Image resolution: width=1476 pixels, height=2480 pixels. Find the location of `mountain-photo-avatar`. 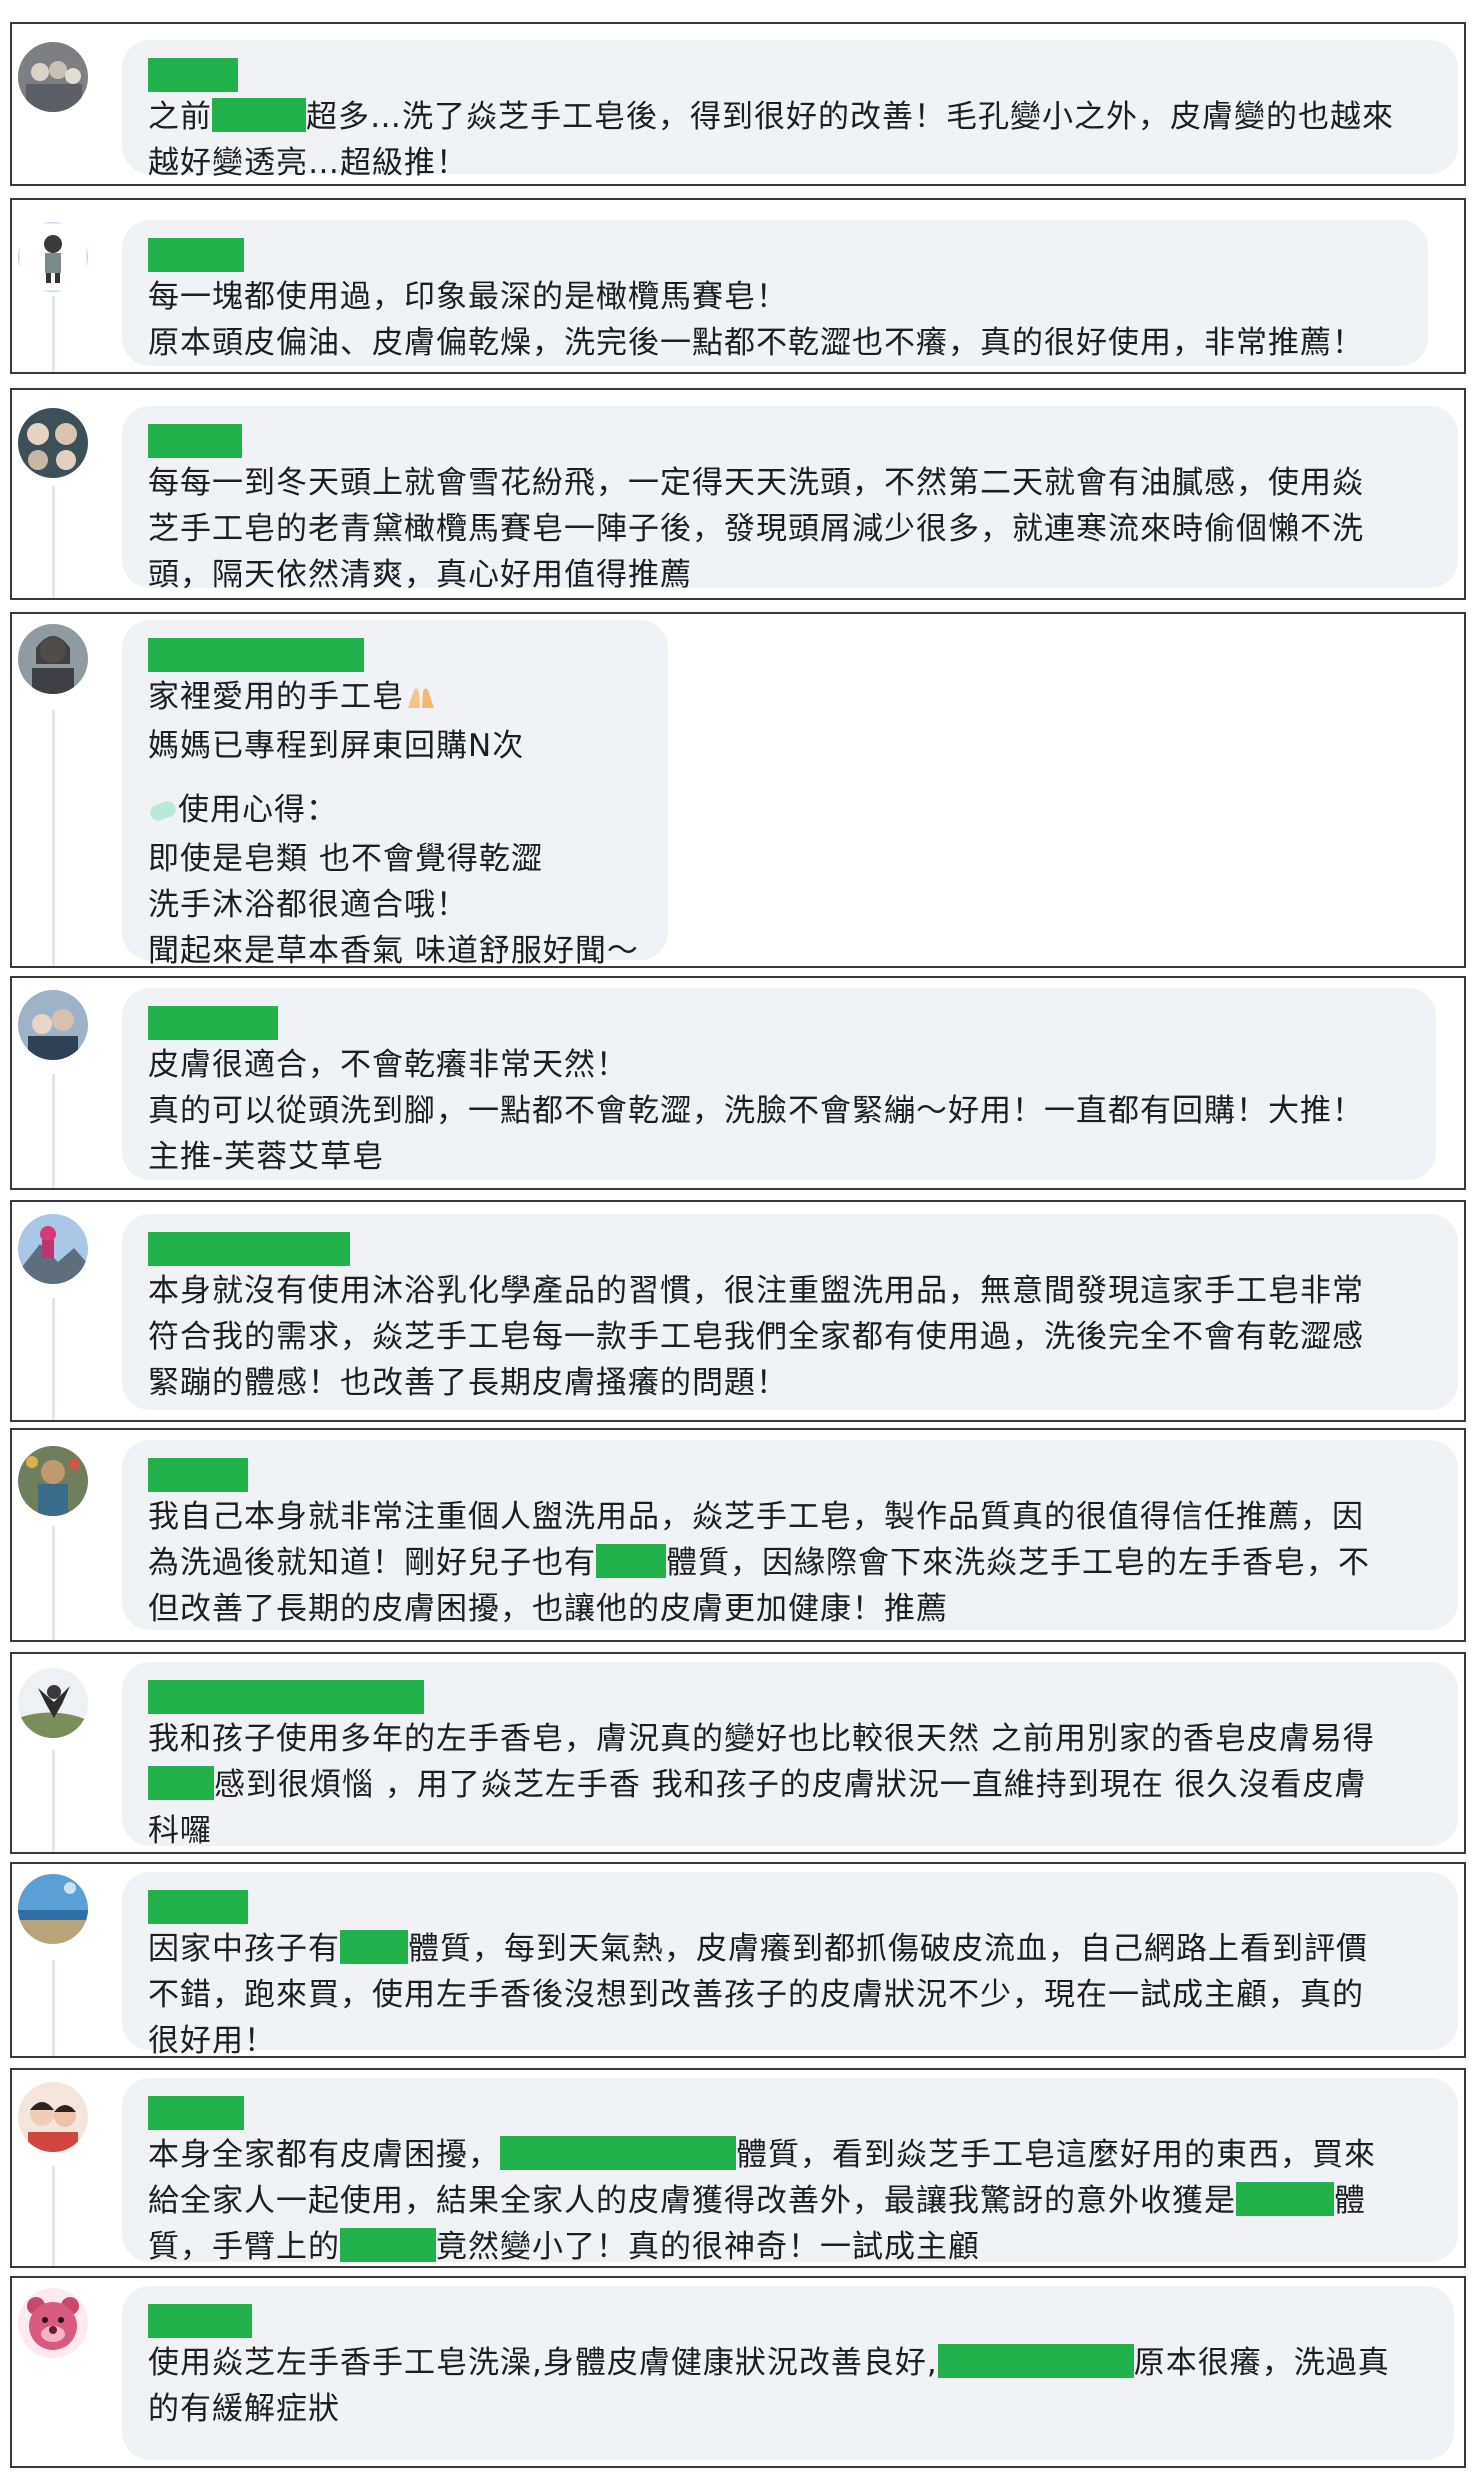

mountain-photo-avatar is located at coordinates (53, 1249).